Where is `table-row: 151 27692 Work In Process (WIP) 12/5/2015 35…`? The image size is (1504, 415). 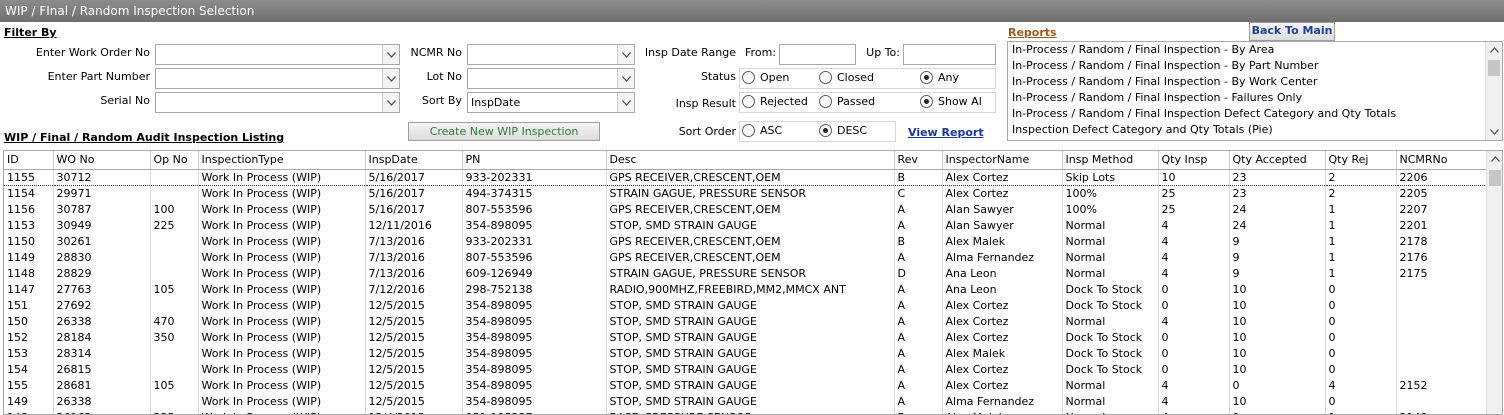
table-row: 151 27692 Work In Process (WIP) 12/5/2015 35… is located at coordinates (746, 305).